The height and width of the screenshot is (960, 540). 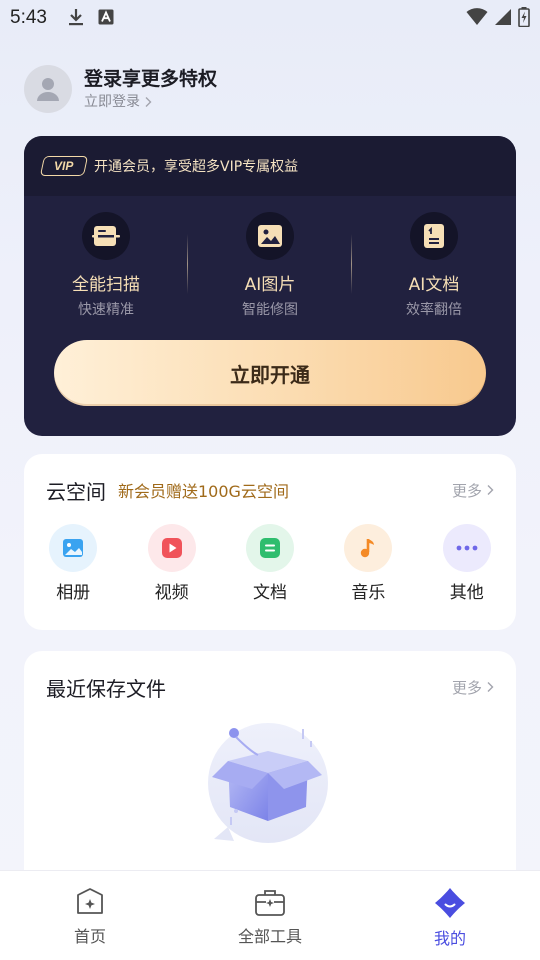 I want to click on nav-label: 首页, so click(x=89, y=936).